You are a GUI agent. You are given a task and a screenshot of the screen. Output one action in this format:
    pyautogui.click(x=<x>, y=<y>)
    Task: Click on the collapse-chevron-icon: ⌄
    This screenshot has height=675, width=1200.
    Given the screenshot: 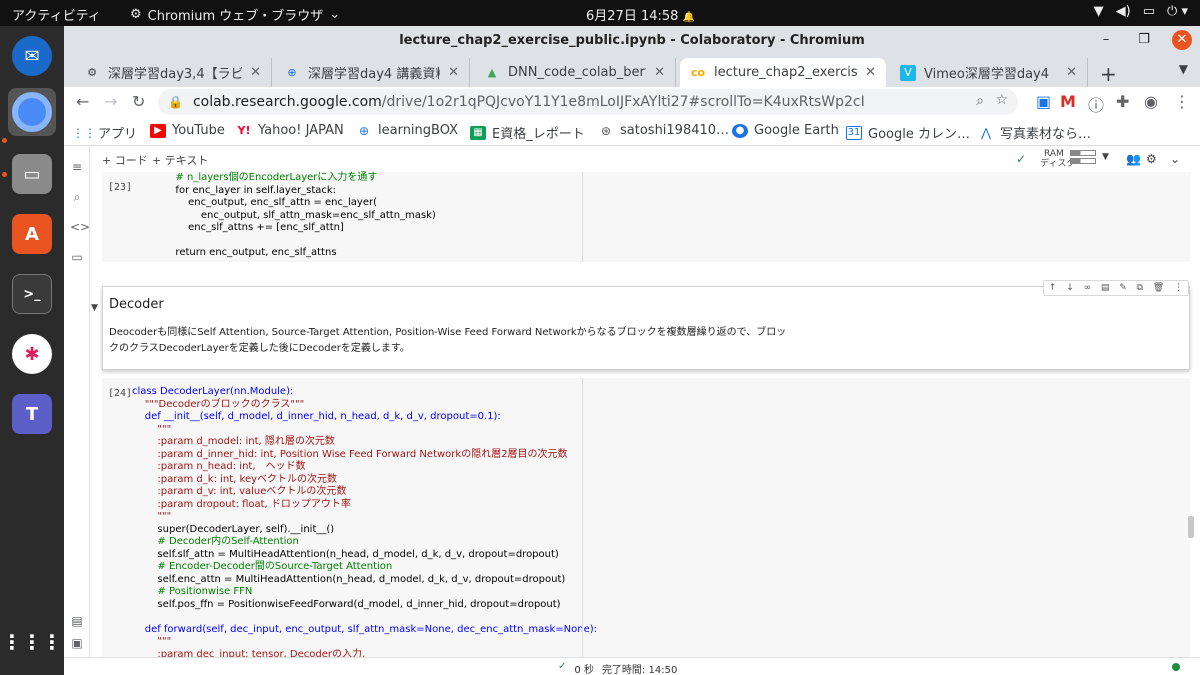 What is the action you would take?
    pyautogui.click(x=1175, y=159)
    